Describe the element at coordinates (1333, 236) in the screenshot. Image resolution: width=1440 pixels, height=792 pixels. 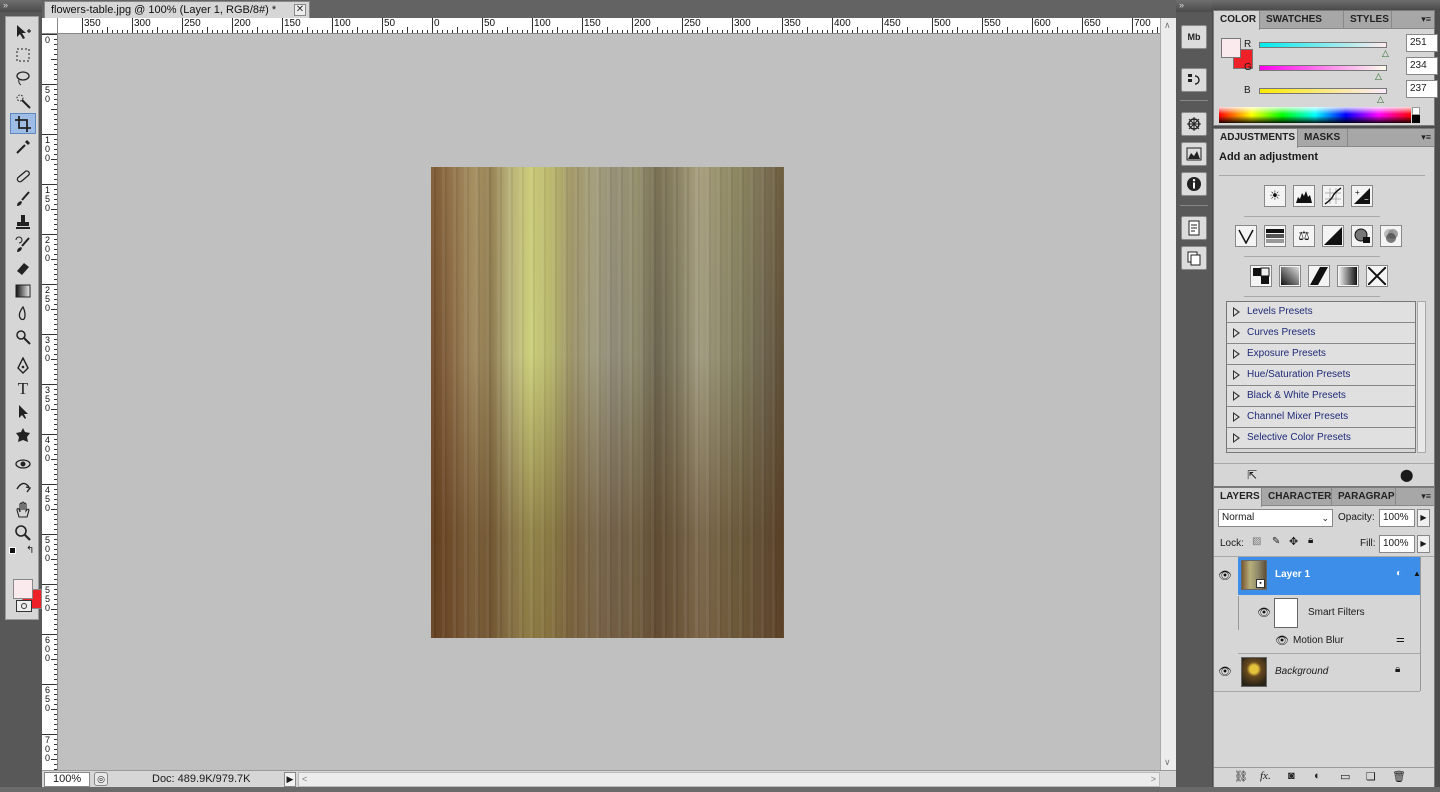
I see `black-white-icon` at that location.